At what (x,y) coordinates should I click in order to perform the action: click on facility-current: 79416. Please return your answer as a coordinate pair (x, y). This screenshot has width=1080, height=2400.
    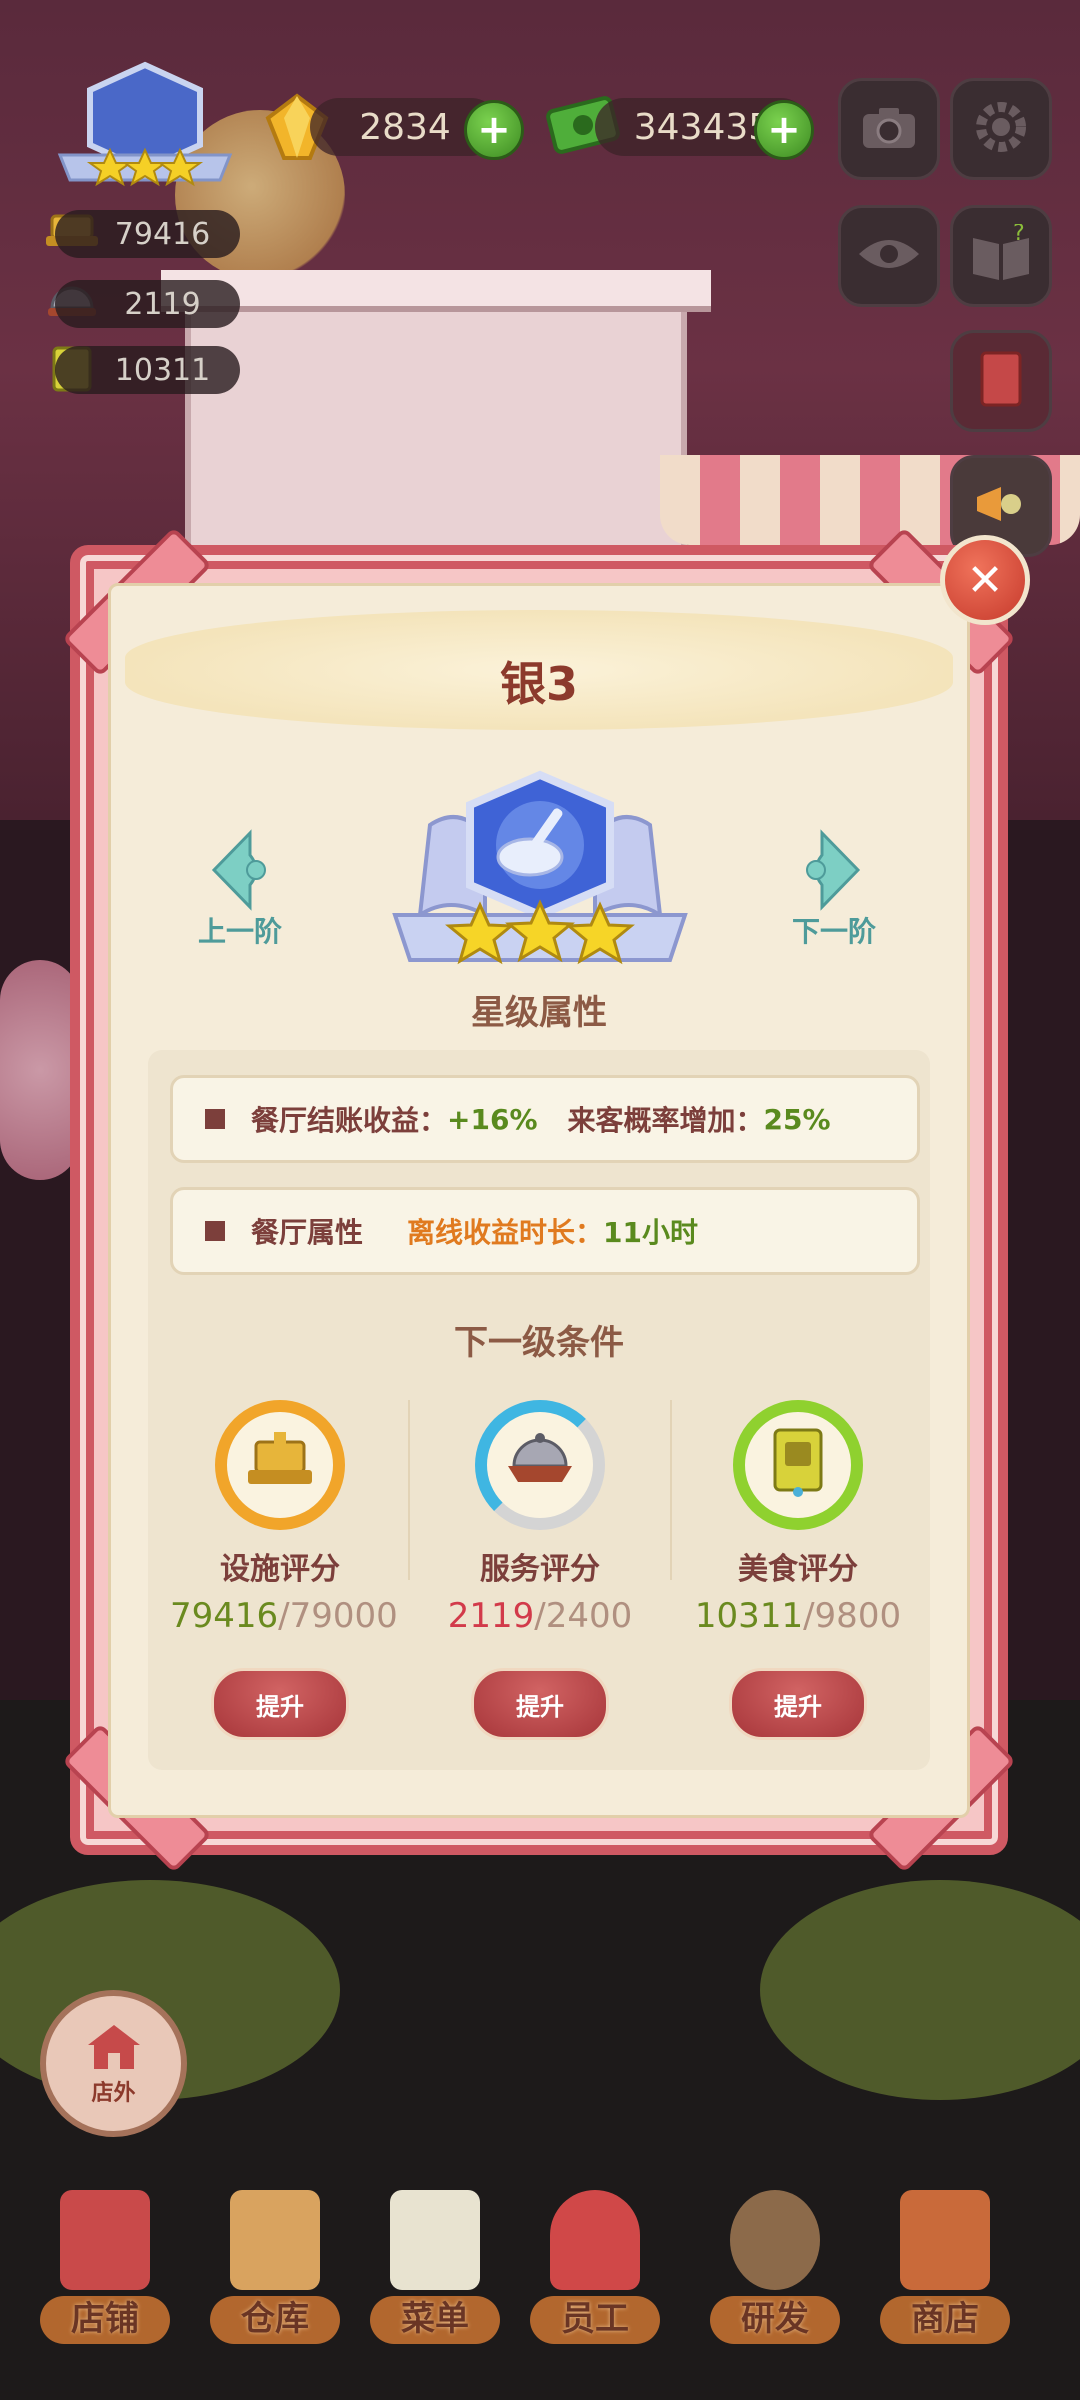
    Looking at the image, I should click on (224, 1616).